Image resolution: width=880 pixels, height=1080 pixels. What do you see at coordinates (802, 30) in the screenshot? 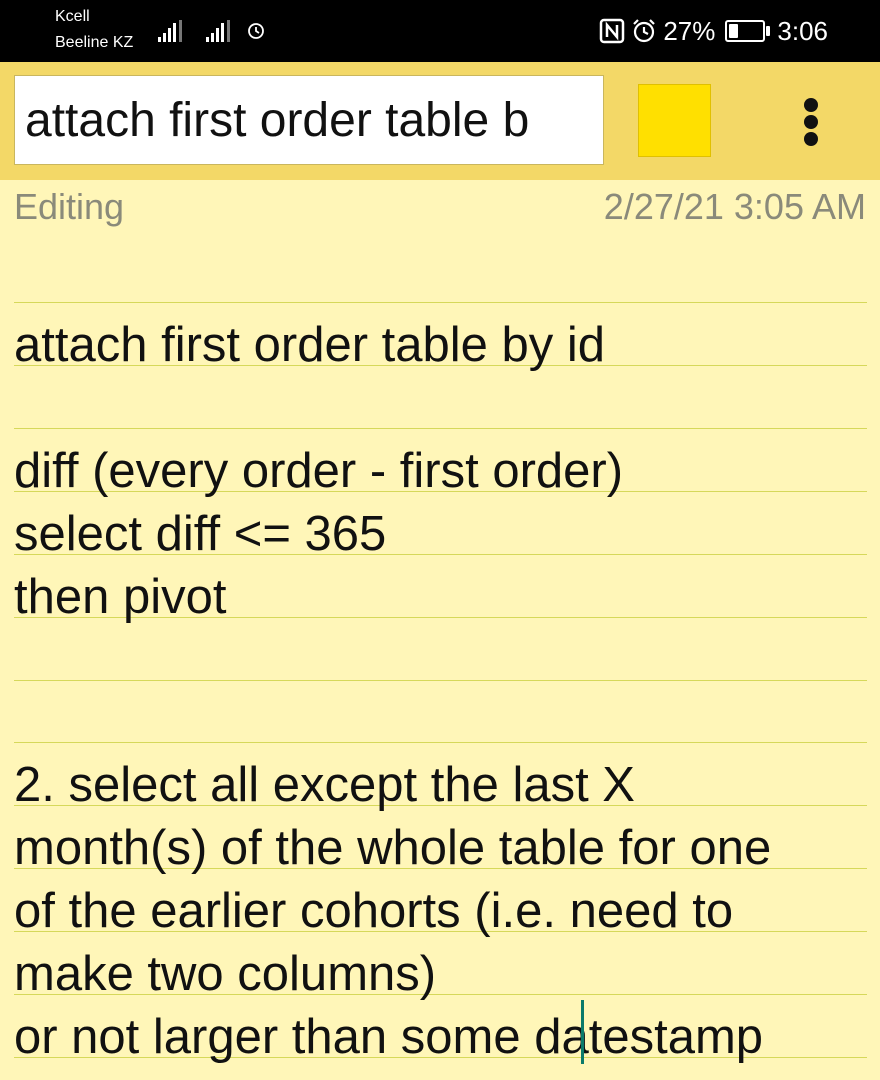
I see `clock: 3:06` at bounding box center [802, 30].